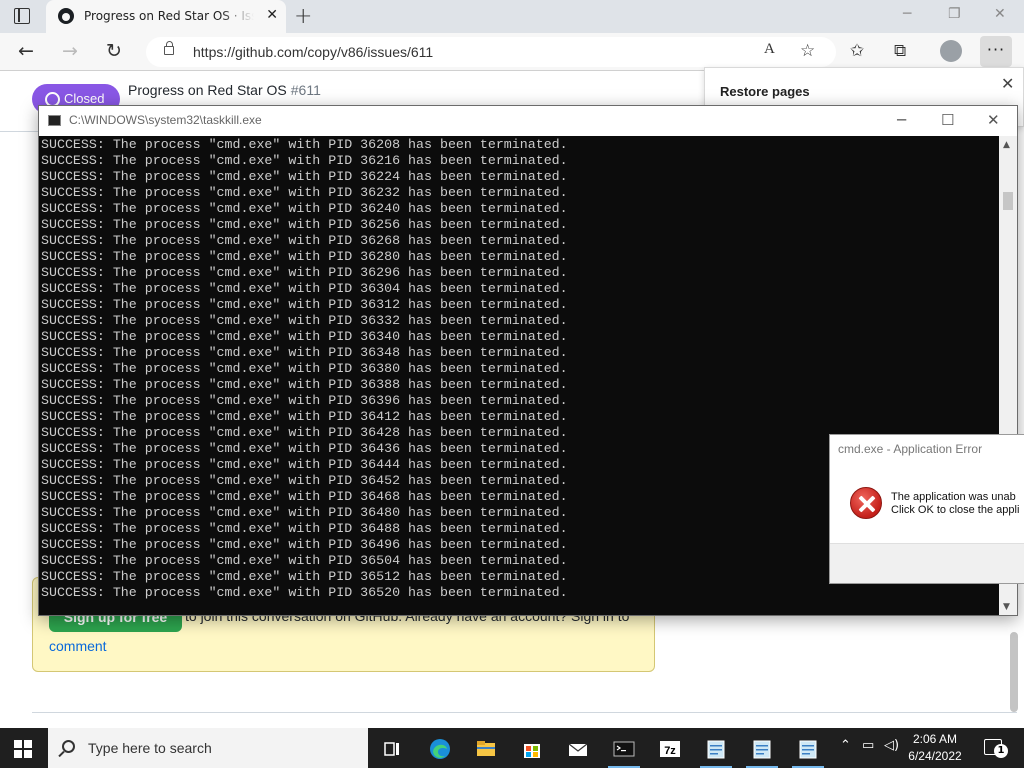 This screenshot has height=768, width=1024. Describe the element at coordinates (491, 52) in the screenshot. I see `address-bar: https://github.com/copy/v86/issues/611` at that location.